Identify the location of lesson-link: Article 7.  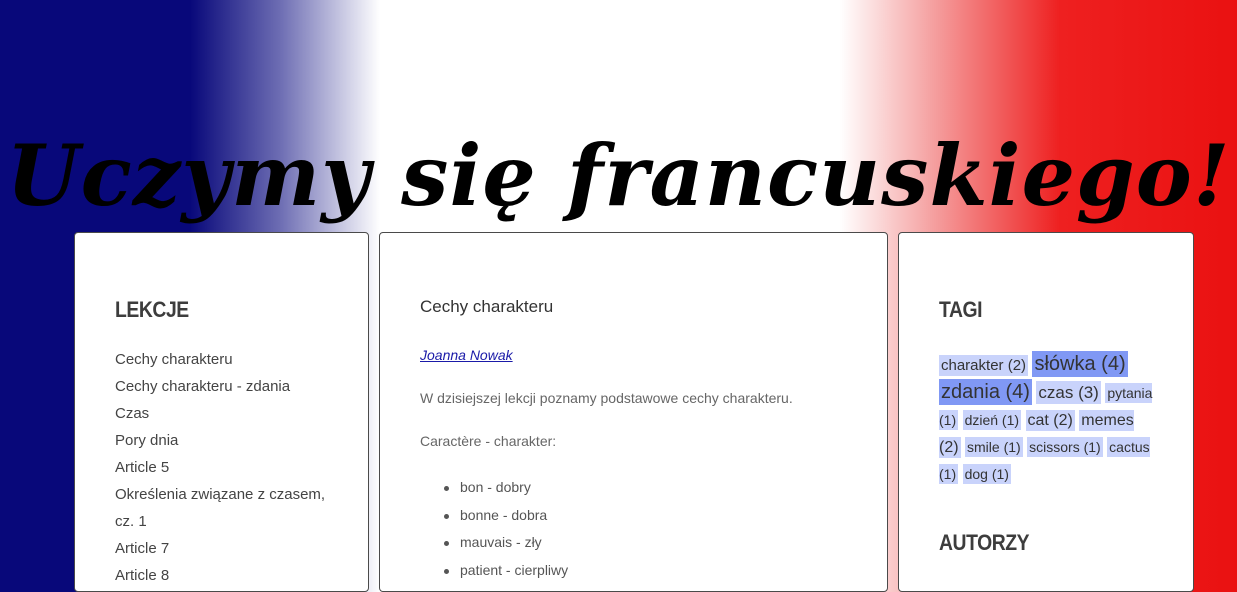
(142, 548).